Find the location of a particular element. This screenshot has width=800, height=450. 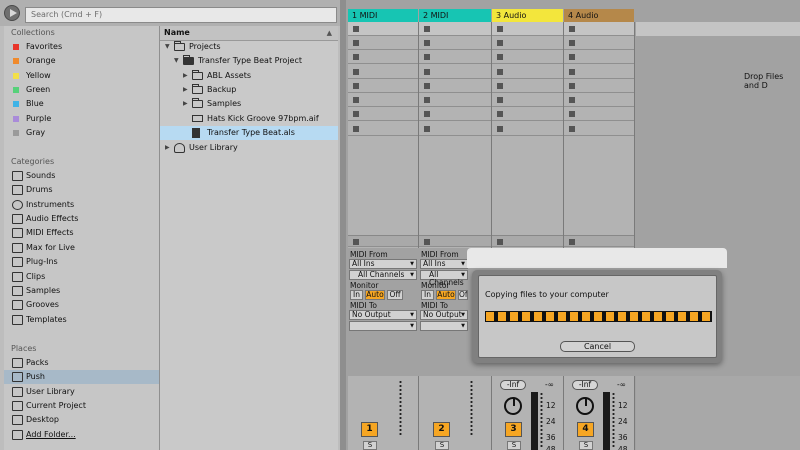

sidebar-item-sounds: Sounds is located at coordinates (81, 176).